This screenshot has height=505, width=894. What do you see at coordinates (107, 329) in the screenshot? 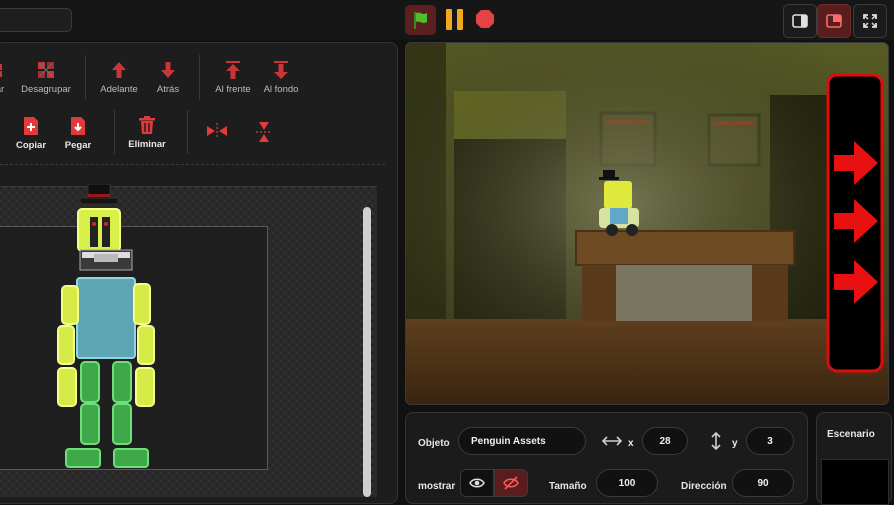
I see `costume-character` at bounding box center [107, 329].